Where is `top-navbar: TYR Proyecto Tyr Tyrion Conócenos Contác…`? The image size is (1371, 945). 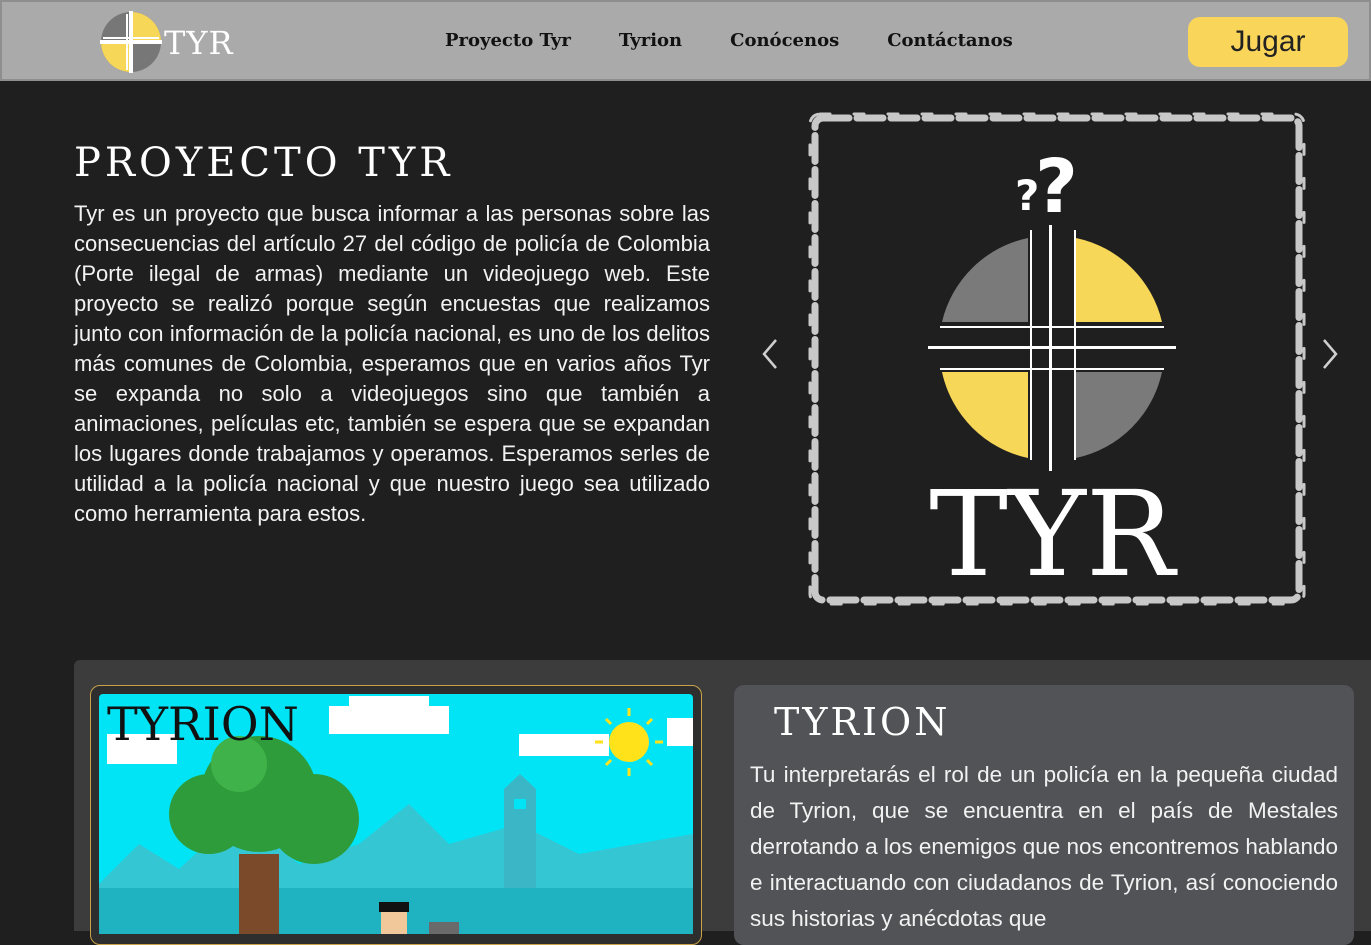 top-navbar: TYR Proyecto Tyr Tyrion Conócenos Contác… is located at coordinates (685, 40).